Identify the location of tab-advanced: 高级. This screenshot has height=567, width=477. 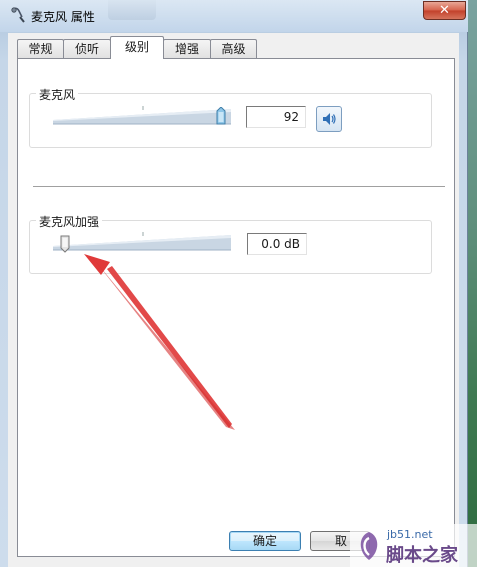
(233, 48).